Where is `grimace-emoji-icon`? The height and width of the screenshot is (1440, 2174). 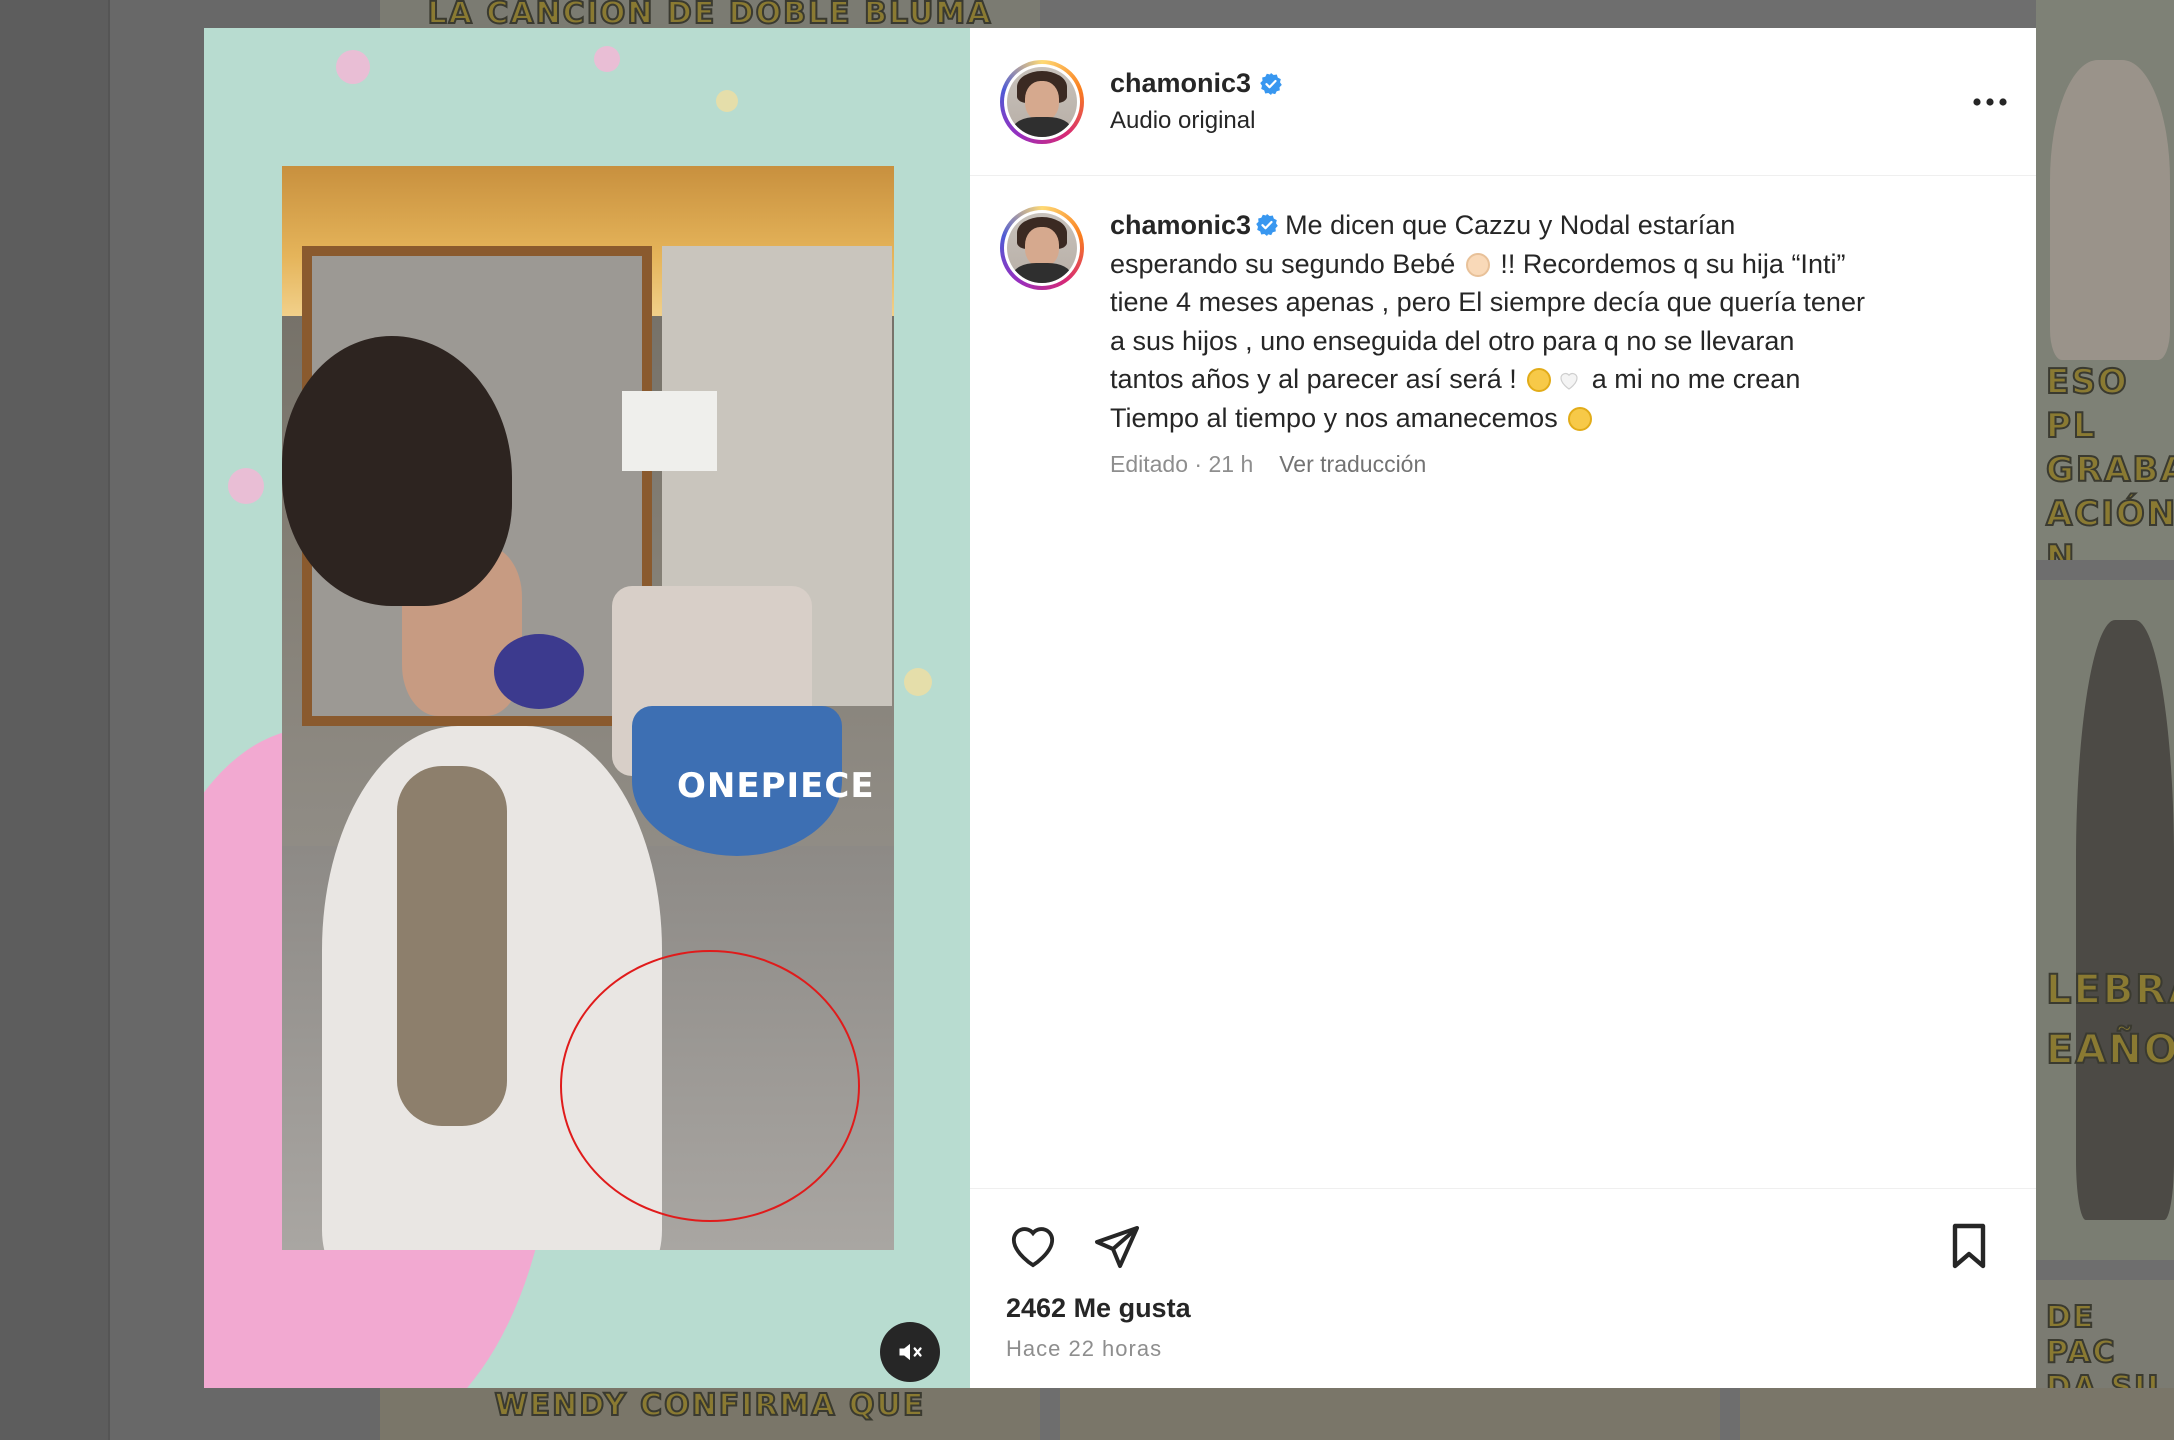
grimace-emoji-icon is located at coordinates (1539, 380).